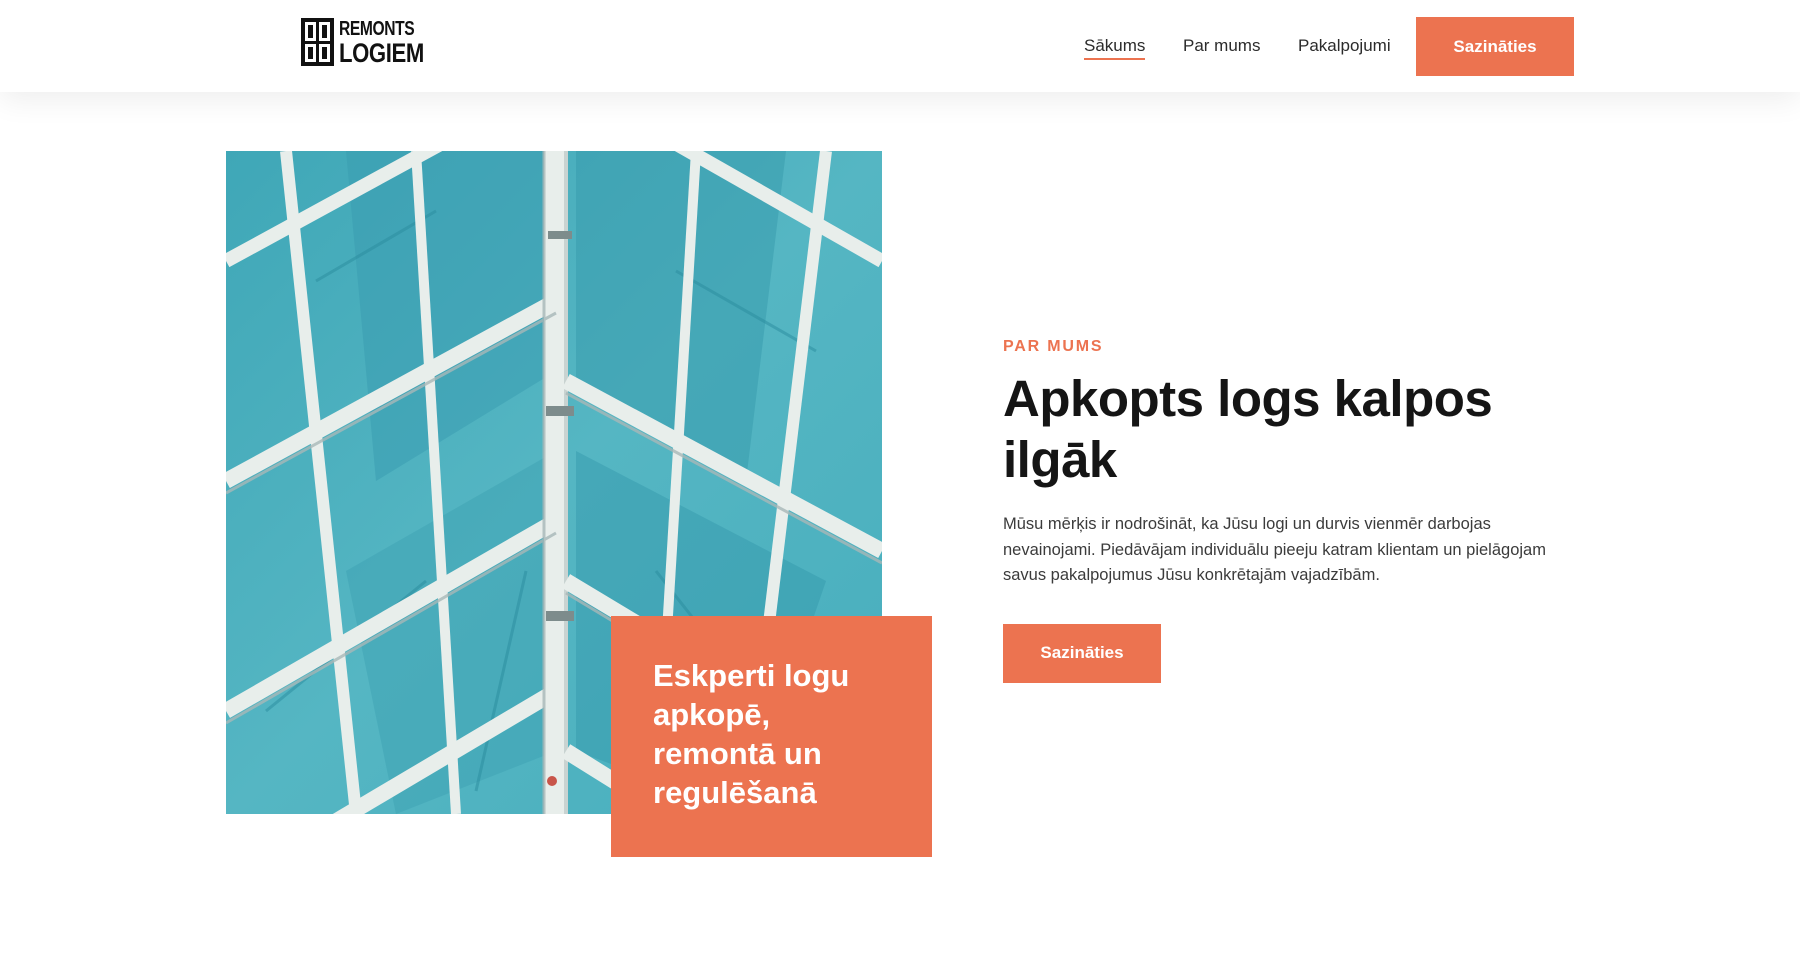 This screenshot has height=979, width=1800. What do you see at coordinates (1221, 46) in the screenshot?
I see `nav-item-par-mums: Par mums` at bounding box center [1221, 46].